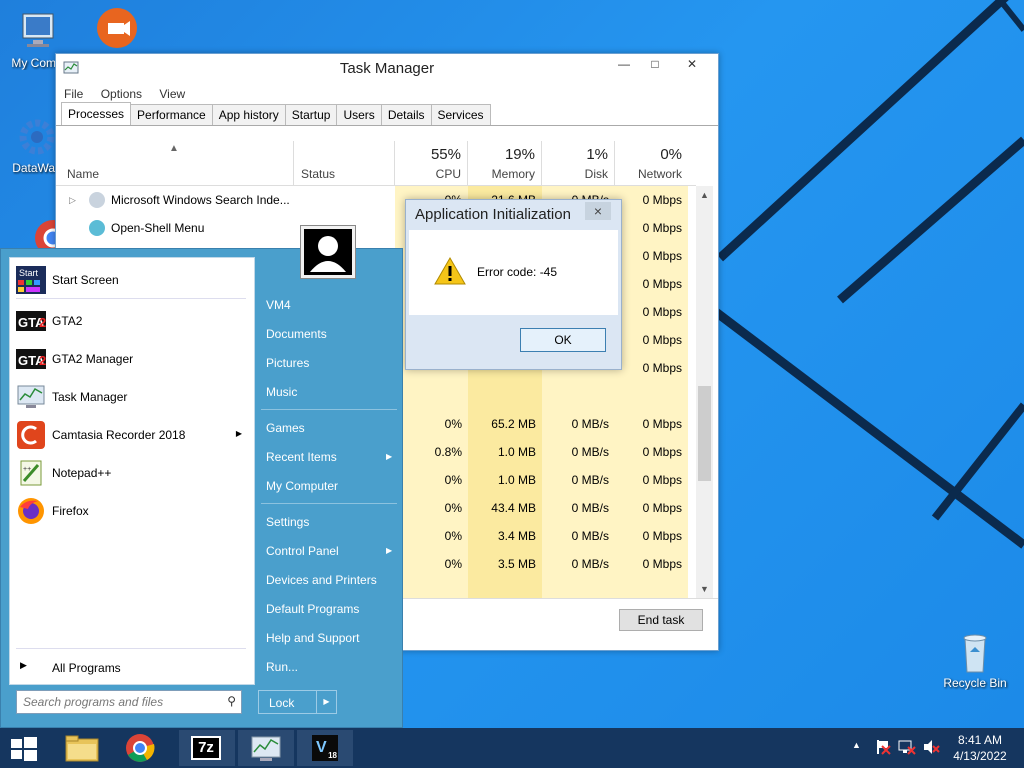  What do you see at coordinates (140, 748) in the screenshot?
I see `taskbar-chrome` at bounding box center [140, 748].